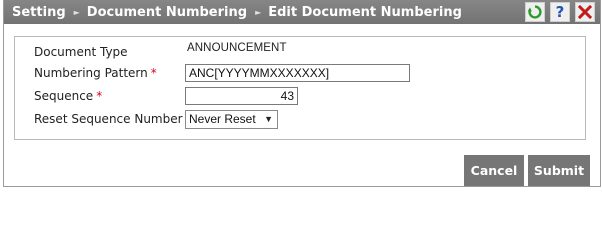  I want to click on sequence-label: Sequence *, so click(68, 96).